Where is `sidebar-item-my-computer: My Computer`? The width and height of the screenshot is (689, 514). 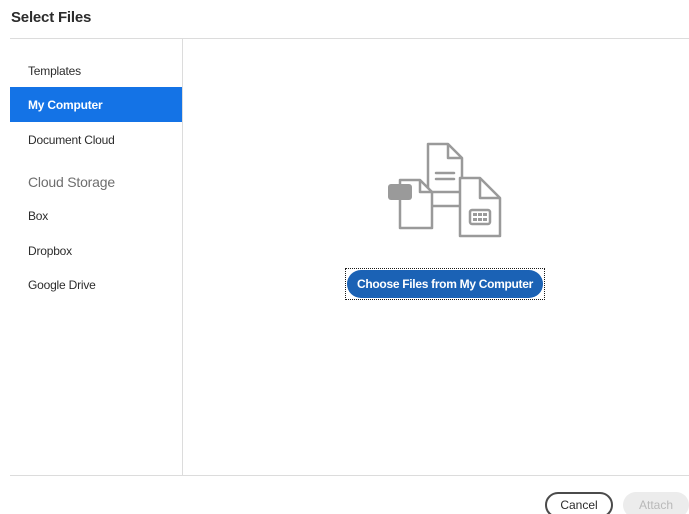
sidebar-item-my-computer: My Computer is located at coordinates (96, 104).